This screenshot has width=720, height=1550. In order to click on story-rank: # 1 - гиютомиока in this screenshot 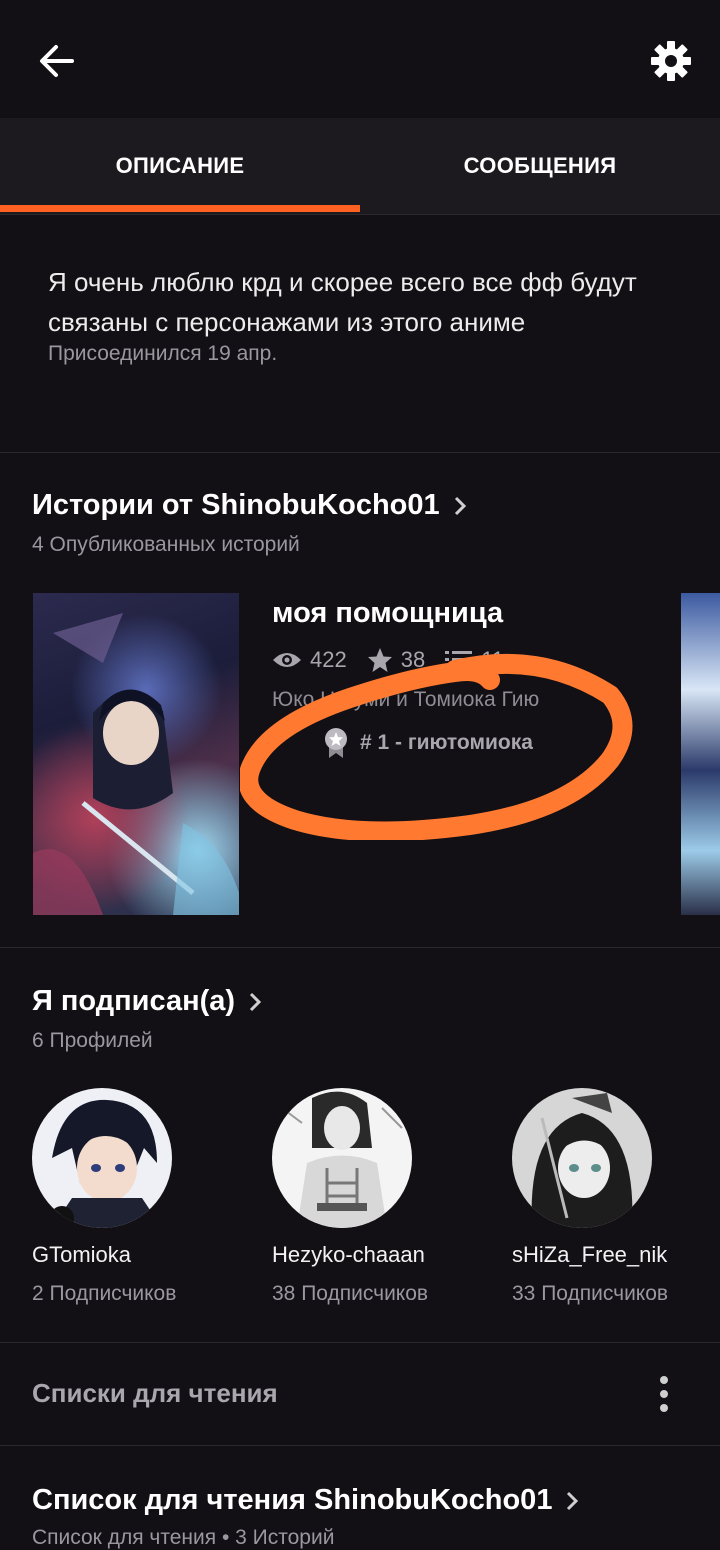, I will do `click(427, 743)`.